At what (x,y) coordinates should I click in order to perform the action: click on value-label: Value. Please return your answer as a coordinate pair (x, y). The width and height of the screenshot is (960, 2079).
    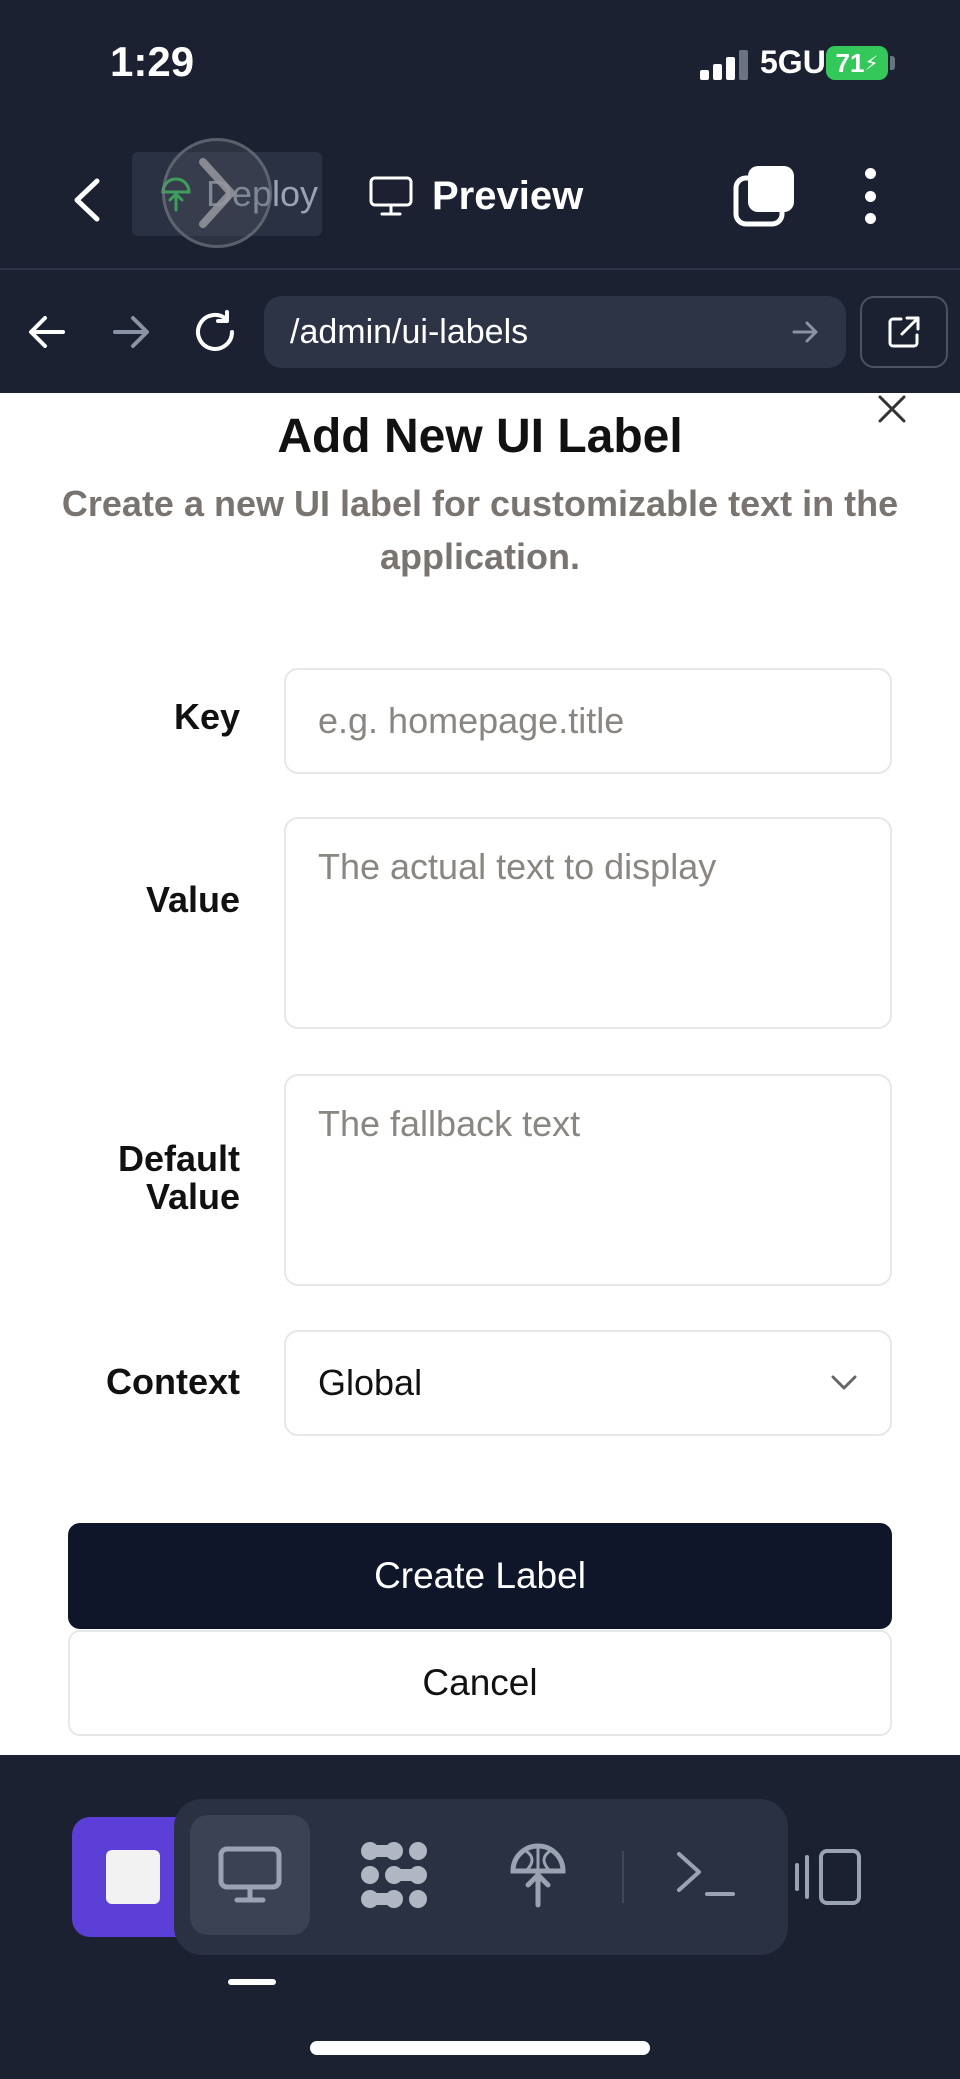
    Looking at the image, I should click on (192, 899).